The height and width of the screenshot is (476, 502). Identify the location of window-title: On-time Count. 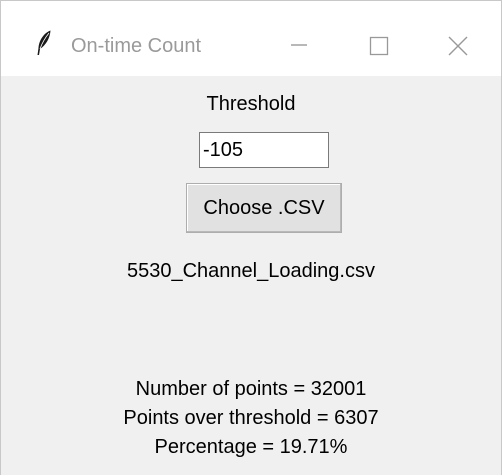
(136, 46).